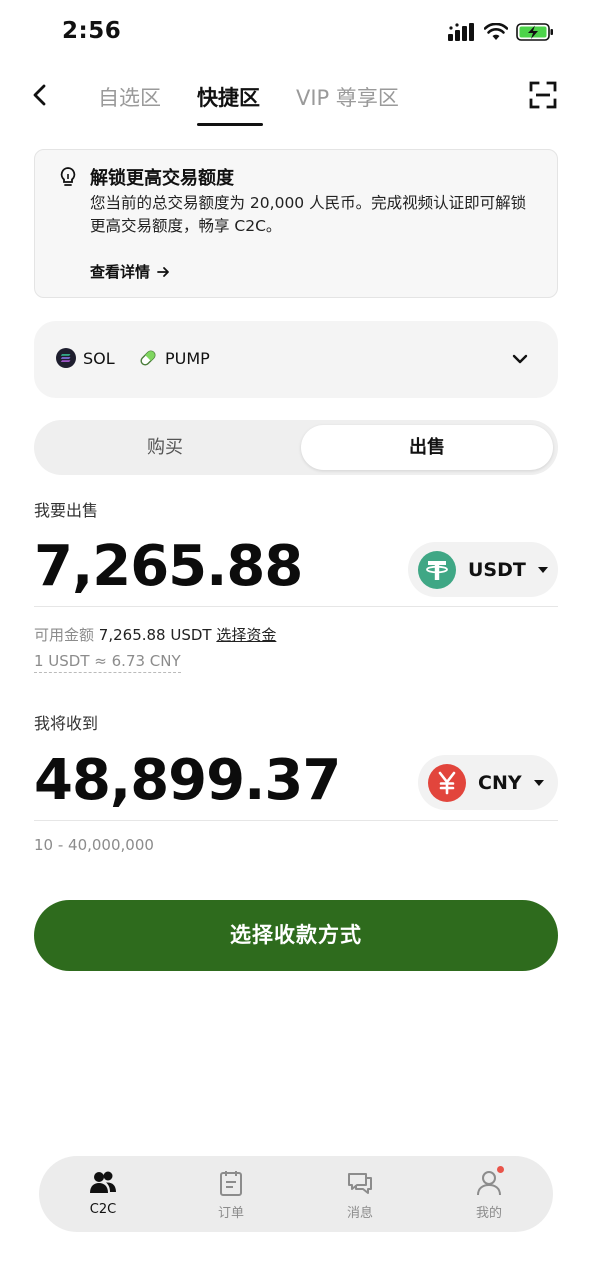 This screenshot has height=1280, width=592. I want to click on tab-orders: 订单, so click(231, 1194).